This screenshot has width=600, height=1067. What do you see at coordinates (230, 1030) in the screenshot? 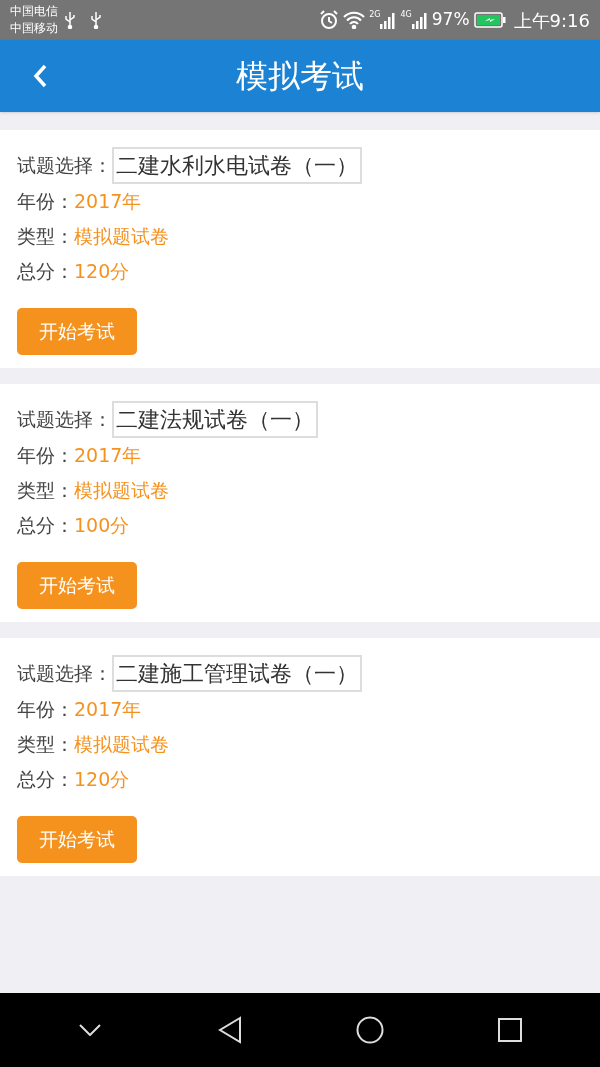
I see `triangle-icon` at bounding box center [230, 1030].